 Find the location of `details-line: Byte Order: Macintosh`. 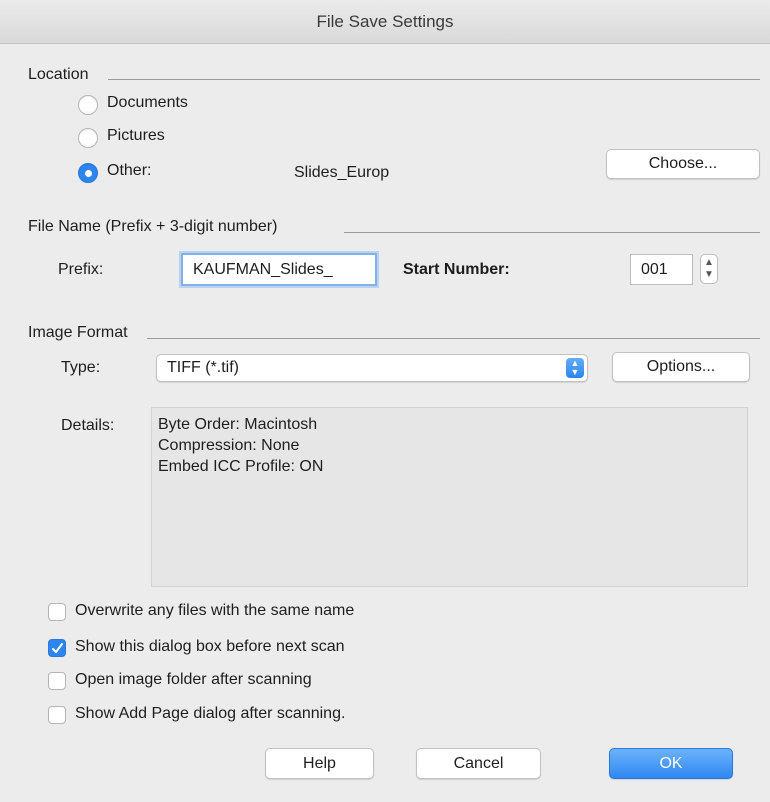

details-line: Byte Order: Macintosh is located at coordinates (238, 424).